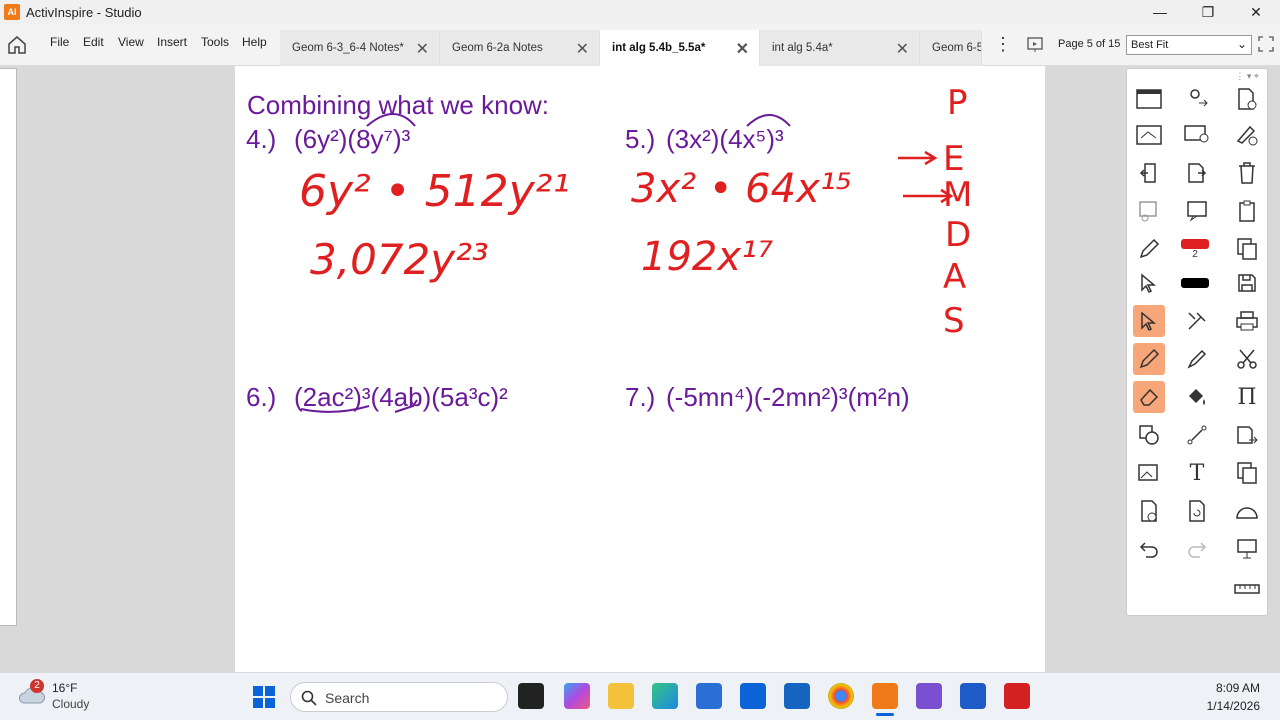 The width and height of the screenshot is (1280, 720). What do you see at coordinates (1197, 321) in the screenshot?
I see `marquee-tools-icon` at bounding box center [1197, 321].